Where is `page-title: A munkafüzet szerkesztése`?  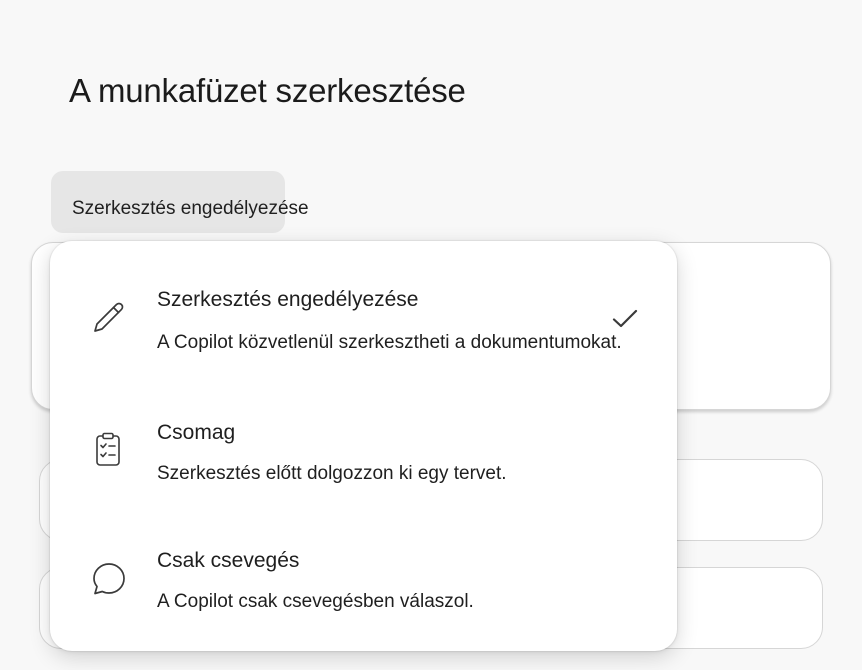
page-title: A munkafüzet szerkesztése is located at coordinates (267, 90).